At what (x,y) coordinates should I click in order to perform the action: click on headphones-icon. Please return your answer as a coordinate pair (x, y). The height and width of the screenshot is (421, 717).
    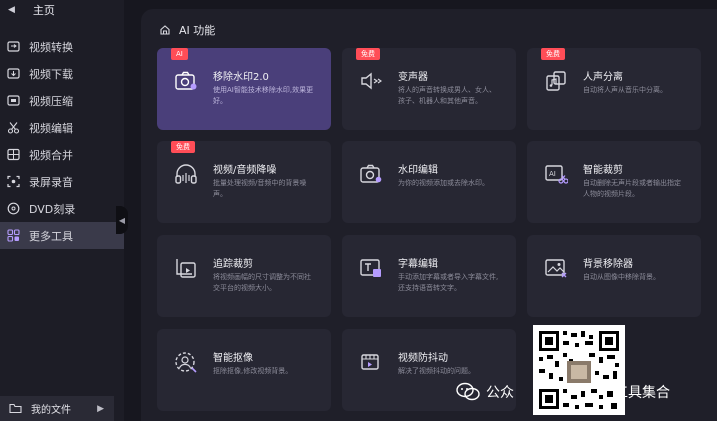
    Looking at the image, I should click on (186, 174).